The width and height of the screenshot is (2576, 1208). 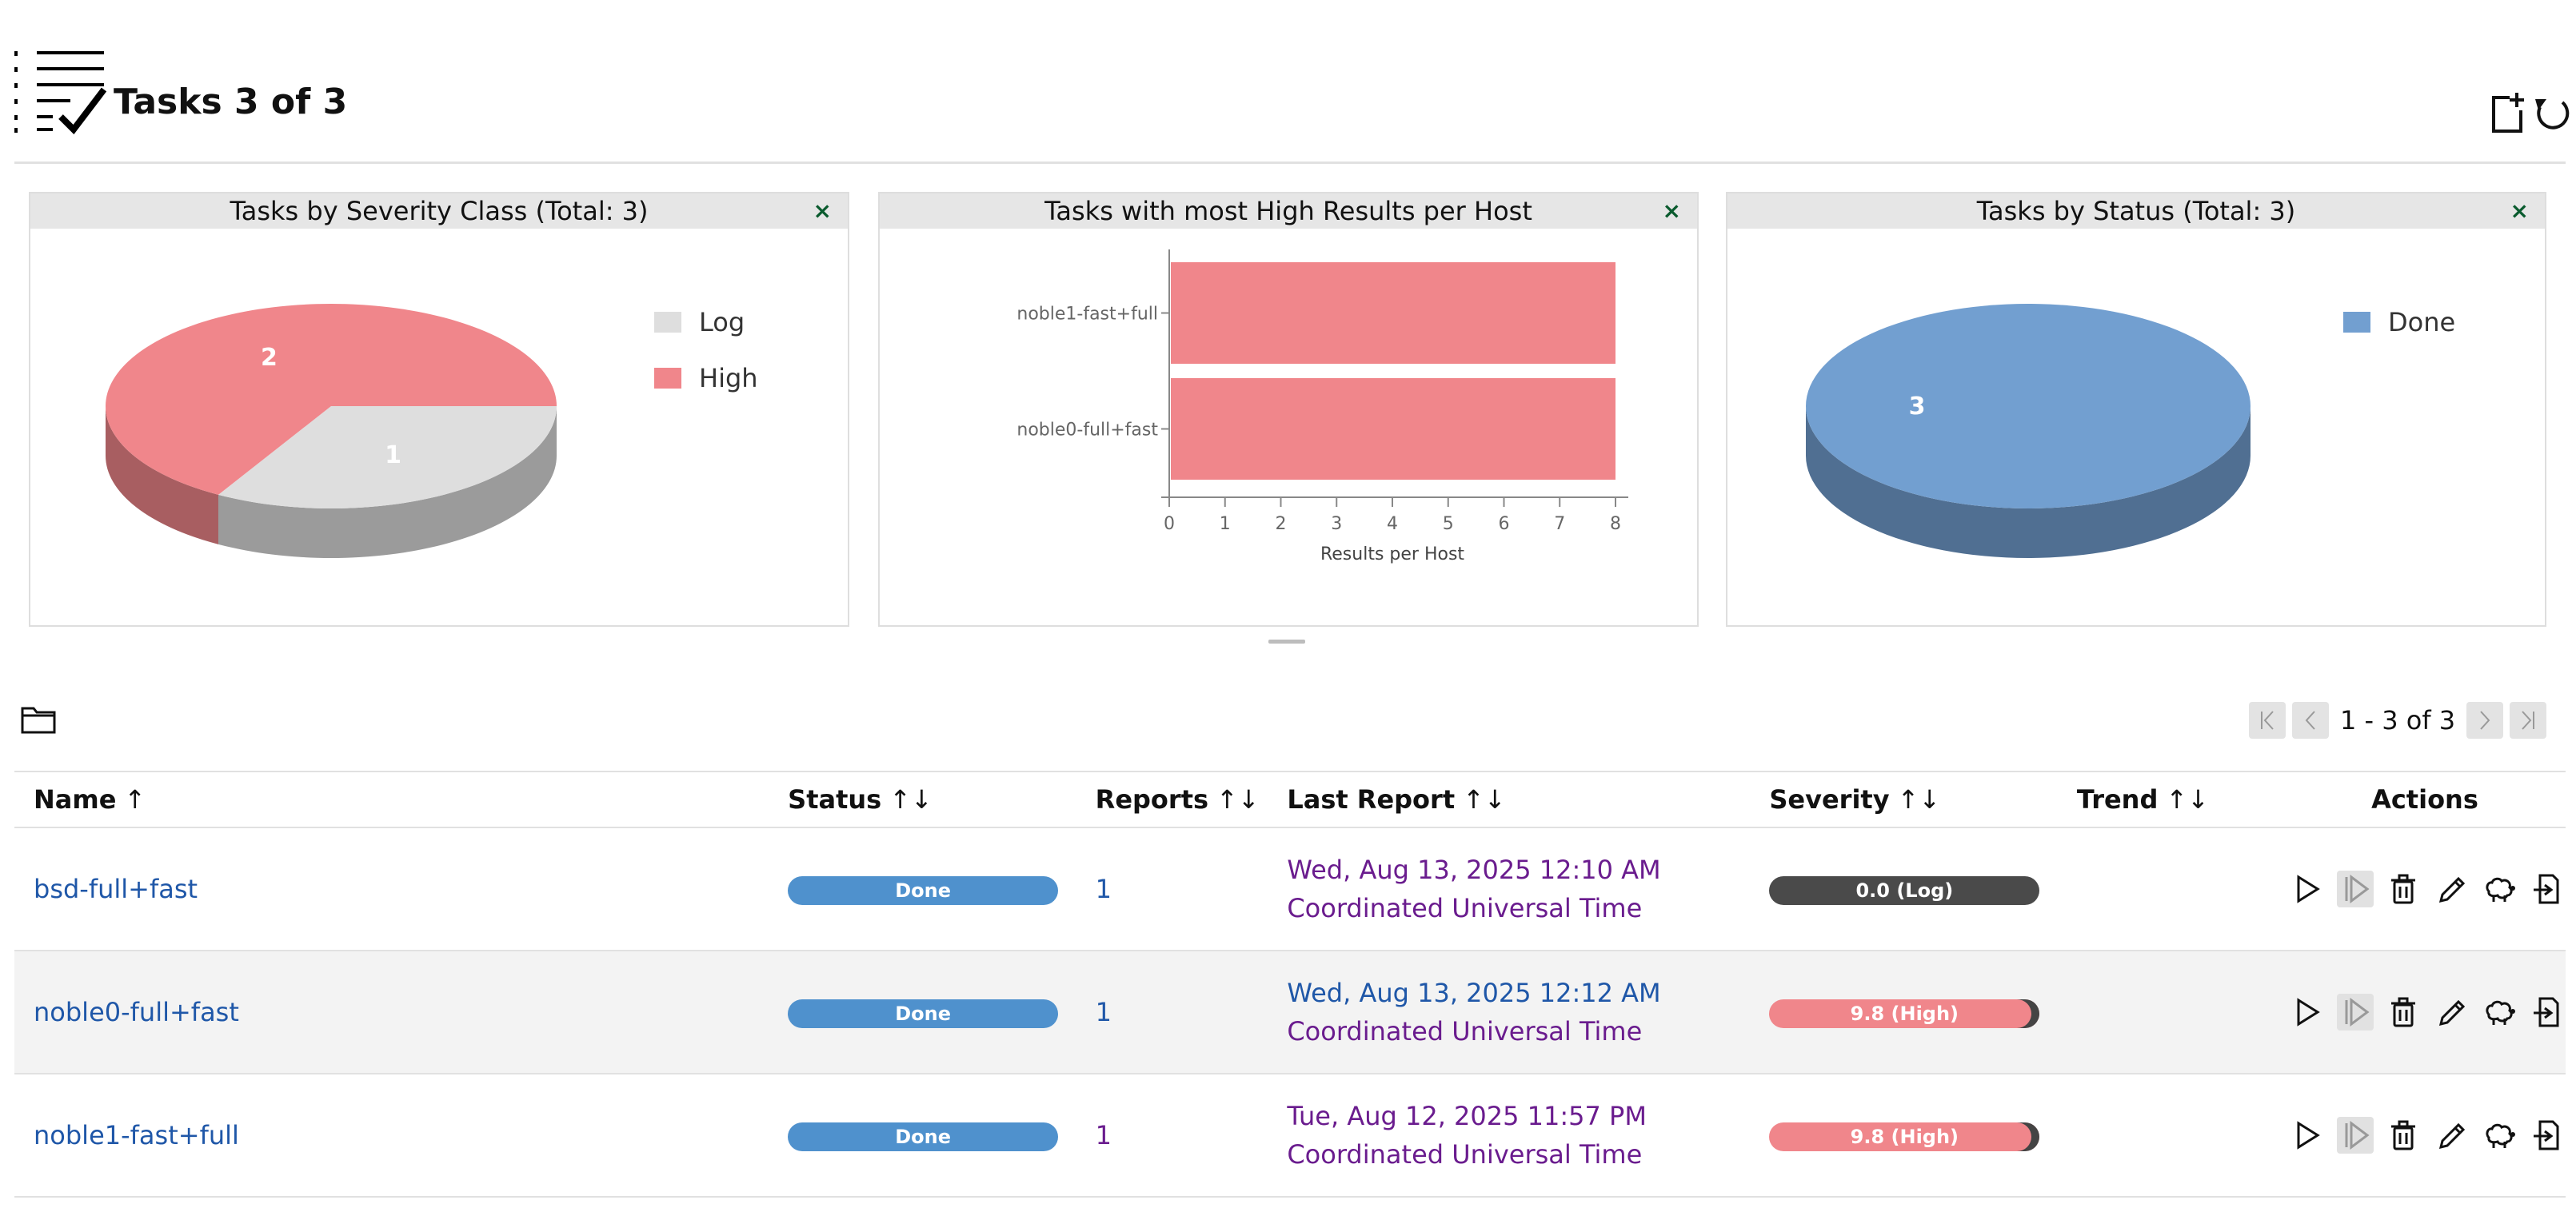 What do you see at coordinates (668, 378) in the screenshot?
I see `legend-swatch-high` at bounding box center [668, 378].